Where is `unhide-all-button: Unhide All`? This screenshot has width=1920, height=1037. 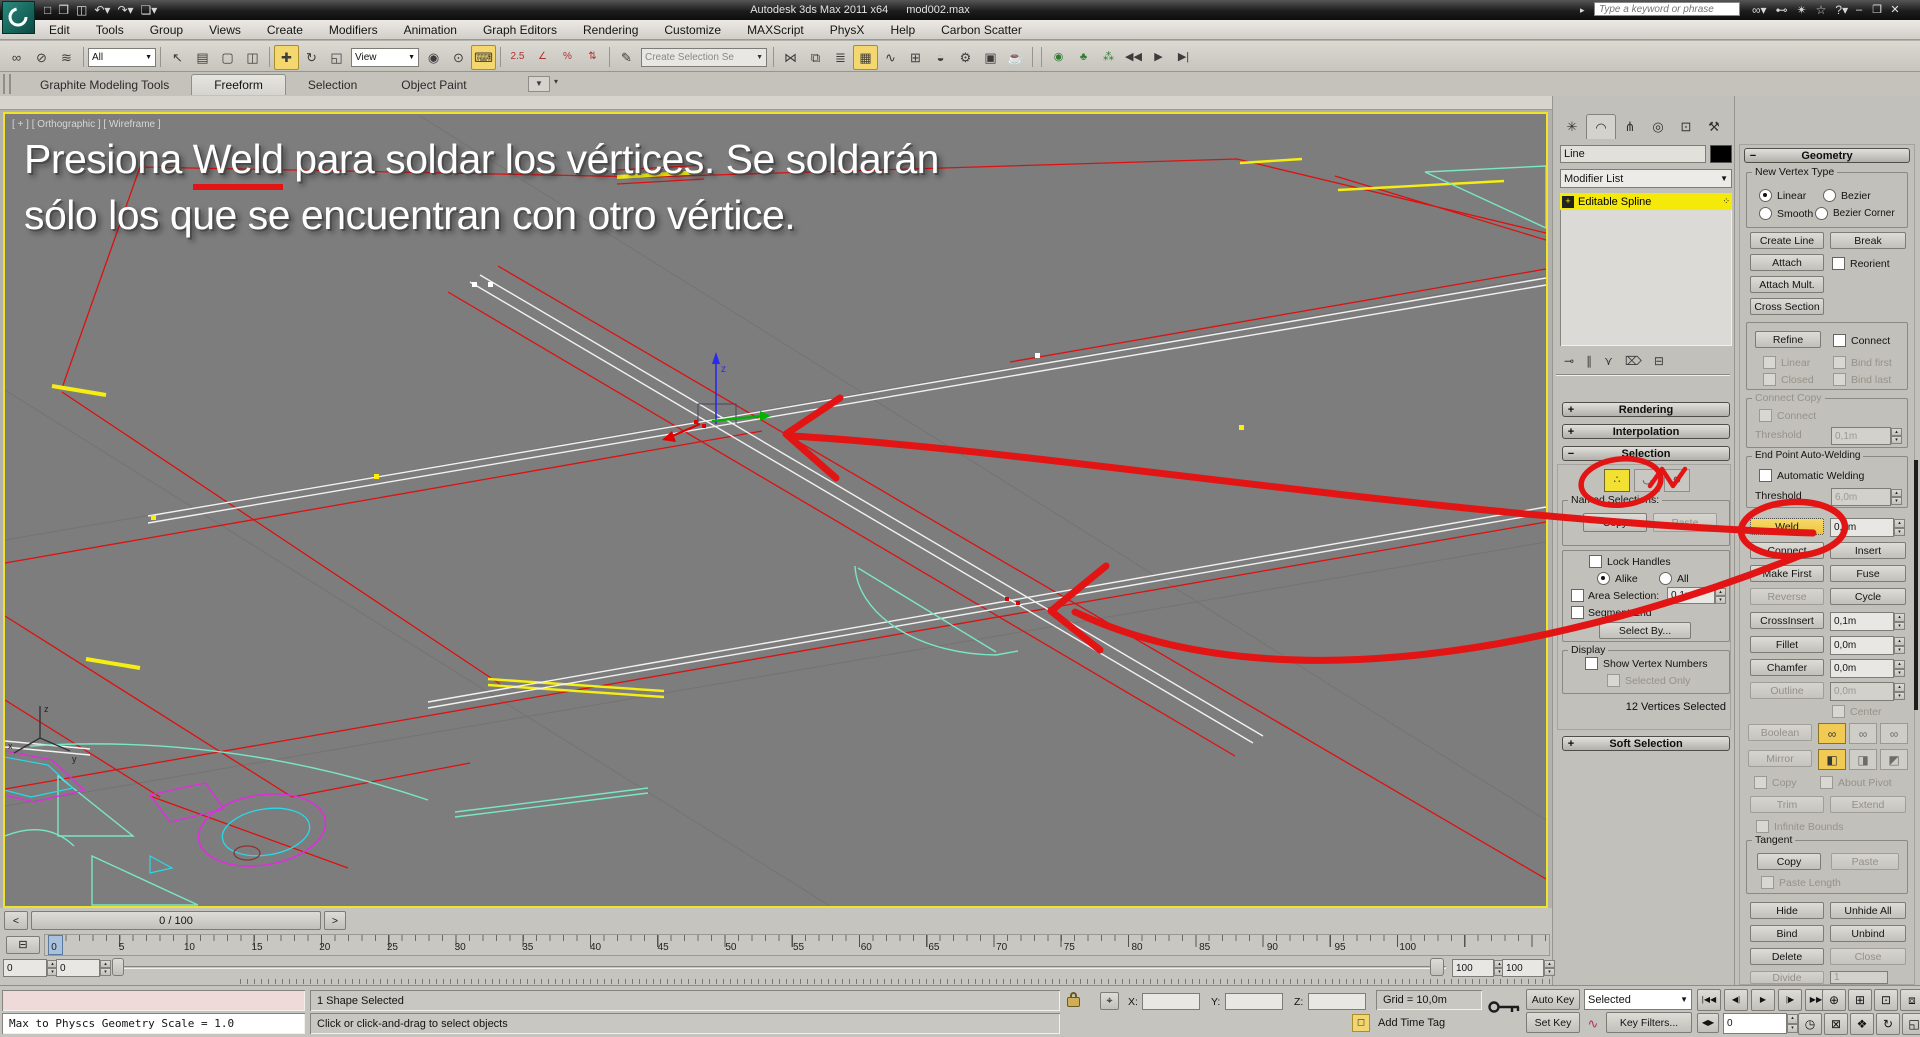 unhide-all-button: Unhide All is located at coordinates (1868, 910).